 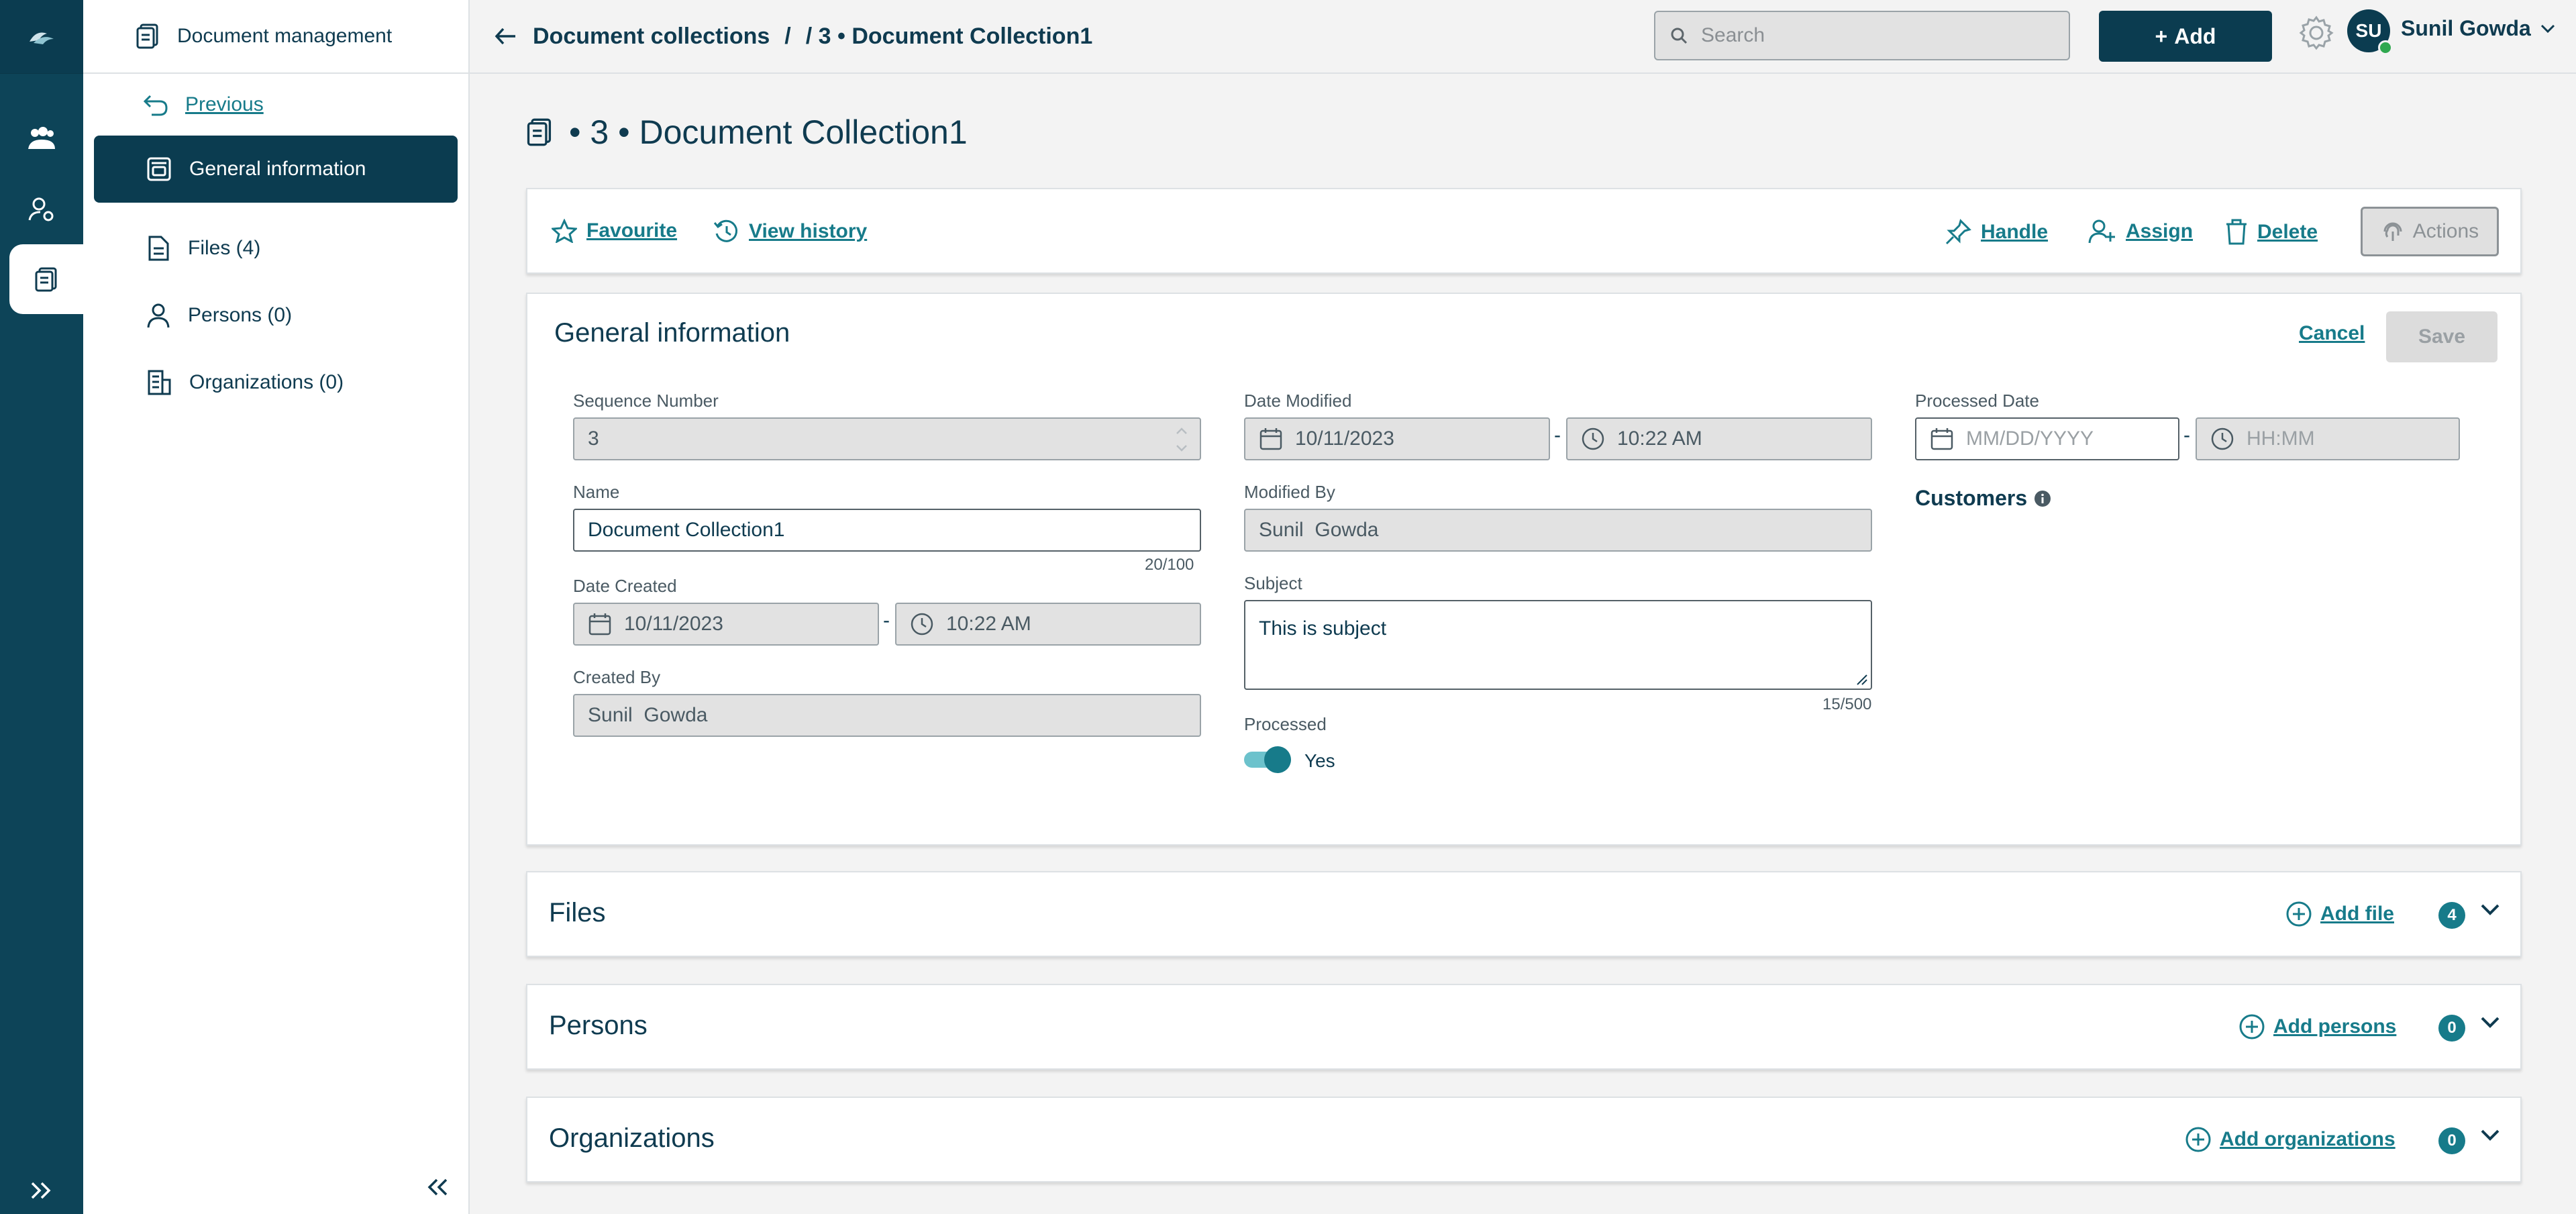 I want to click on nav-item-label: Organizations (0), so click(x=266, y=382).